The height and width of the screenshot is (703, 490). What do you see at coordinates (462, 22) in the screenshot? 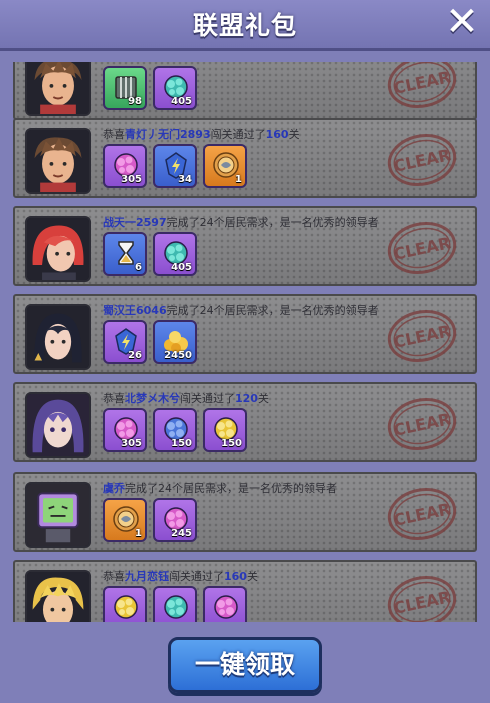
I see `close-icon: ✕` at bounding box center [462, 22].